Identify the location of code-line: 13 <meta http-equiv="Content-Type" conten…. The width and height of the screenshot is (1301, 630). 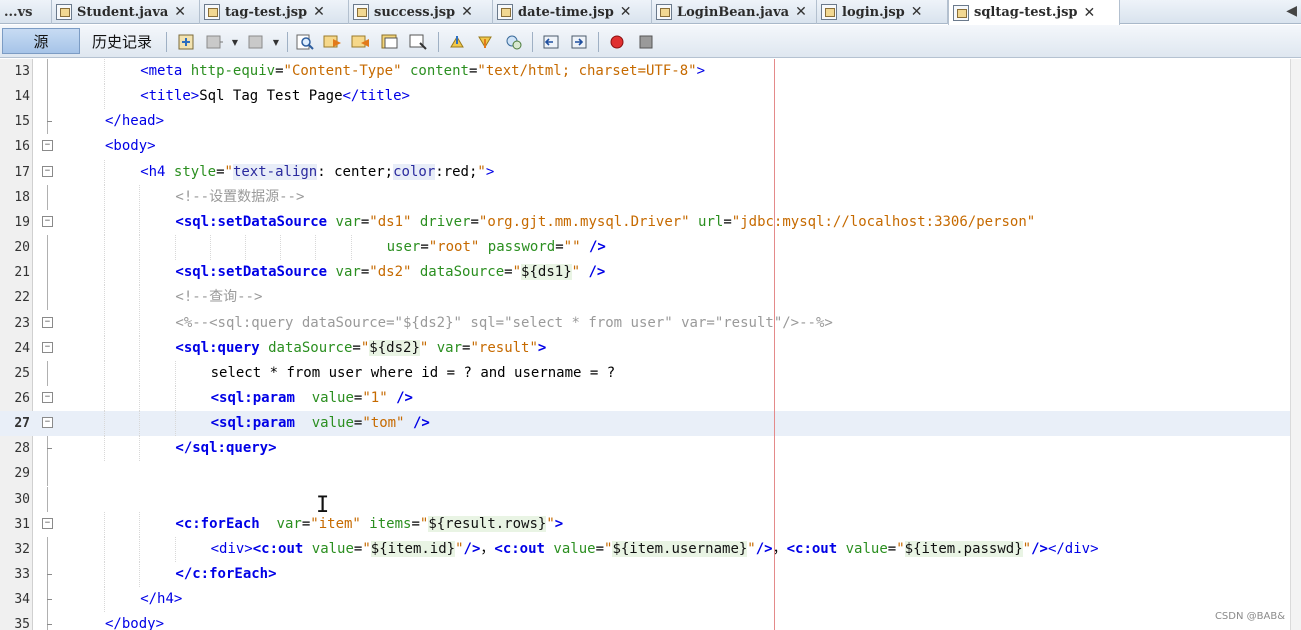
(645, 71).